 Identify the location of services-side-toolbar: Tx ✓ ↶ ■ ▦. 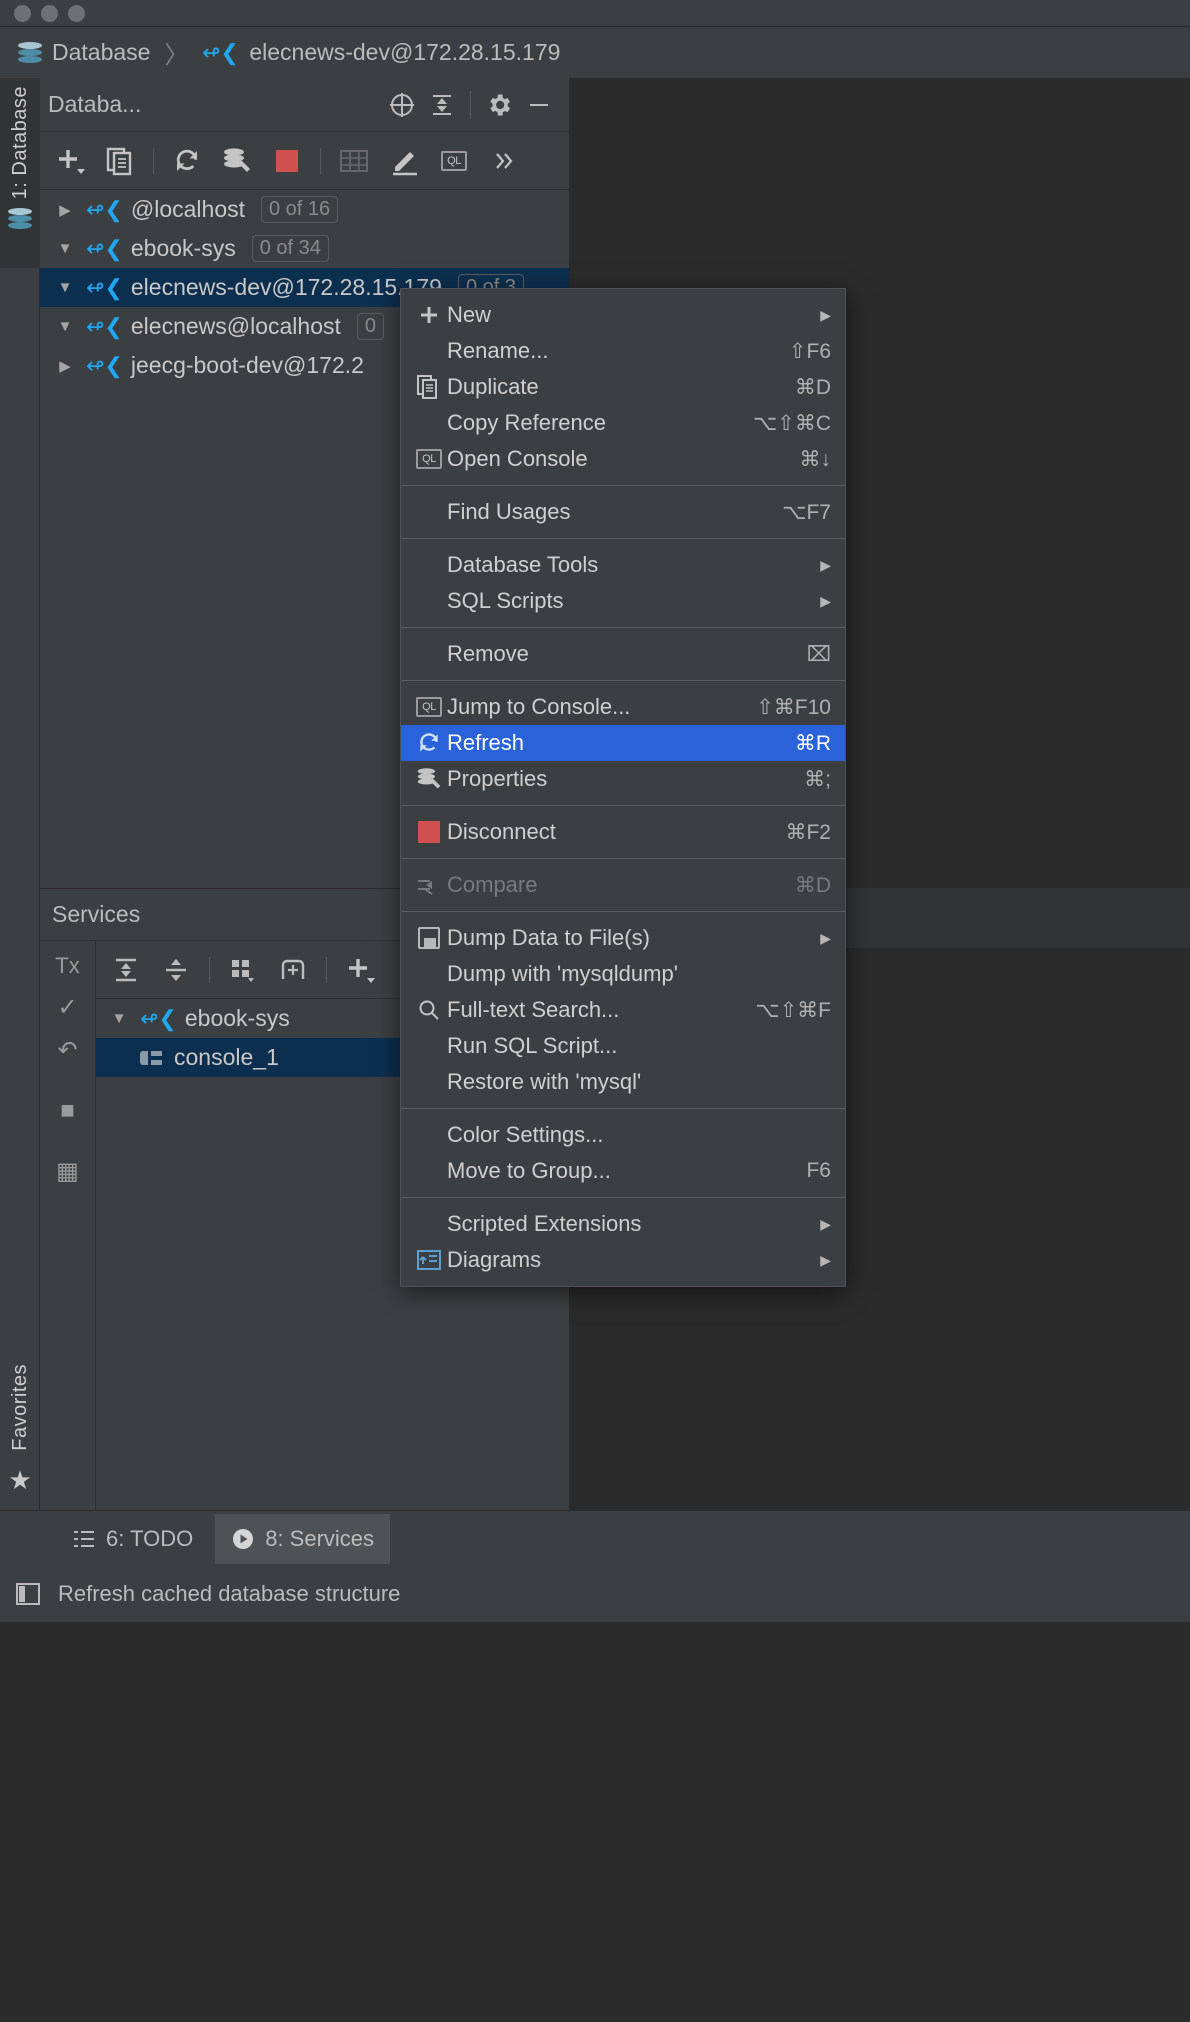
(68, 1226).